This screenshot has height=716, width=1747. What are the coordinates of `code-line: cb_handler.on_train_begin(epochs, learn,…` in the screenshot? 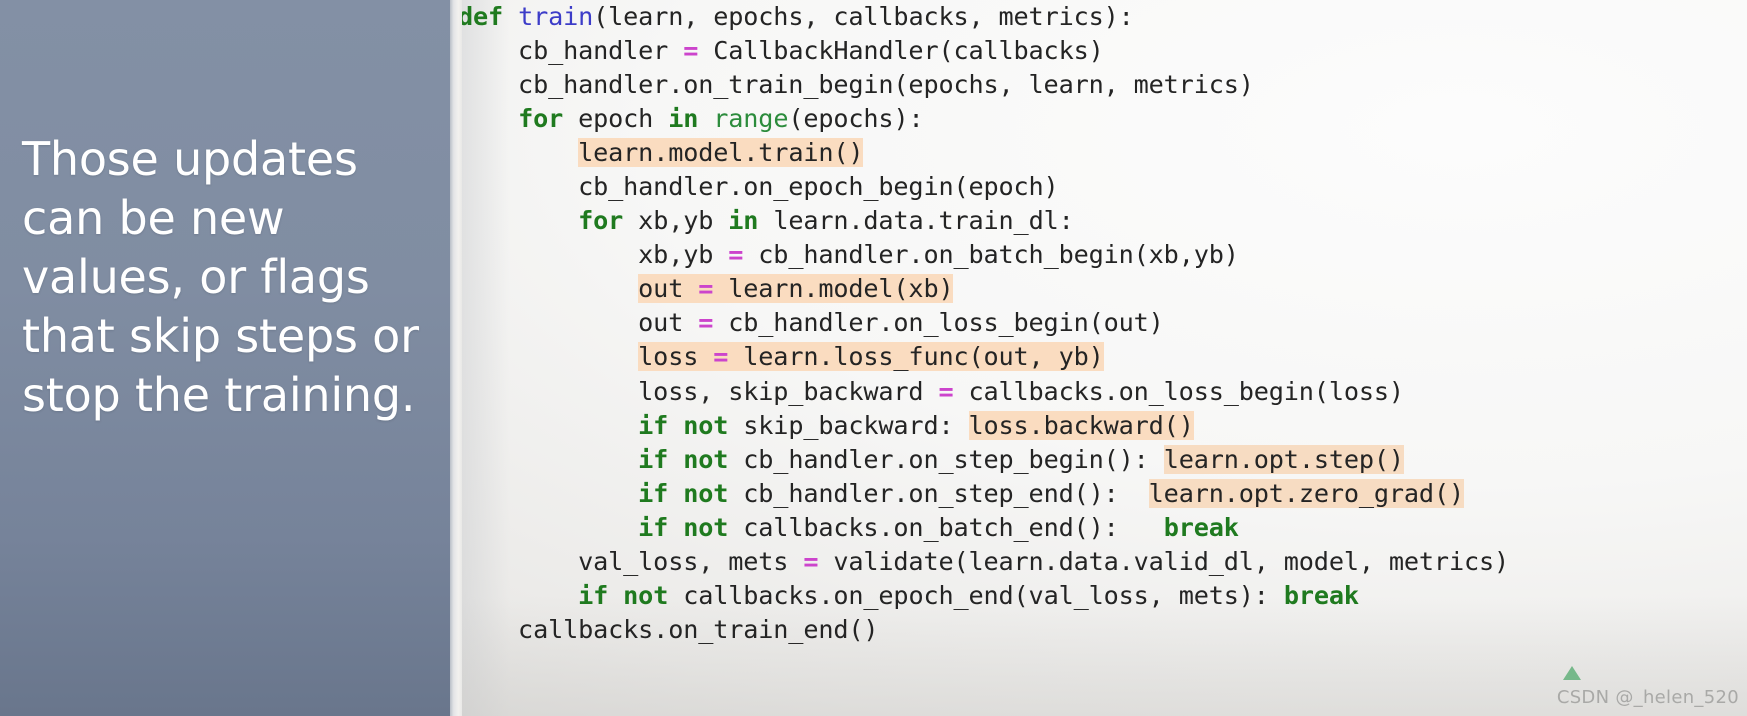 It's located at (856, 85).